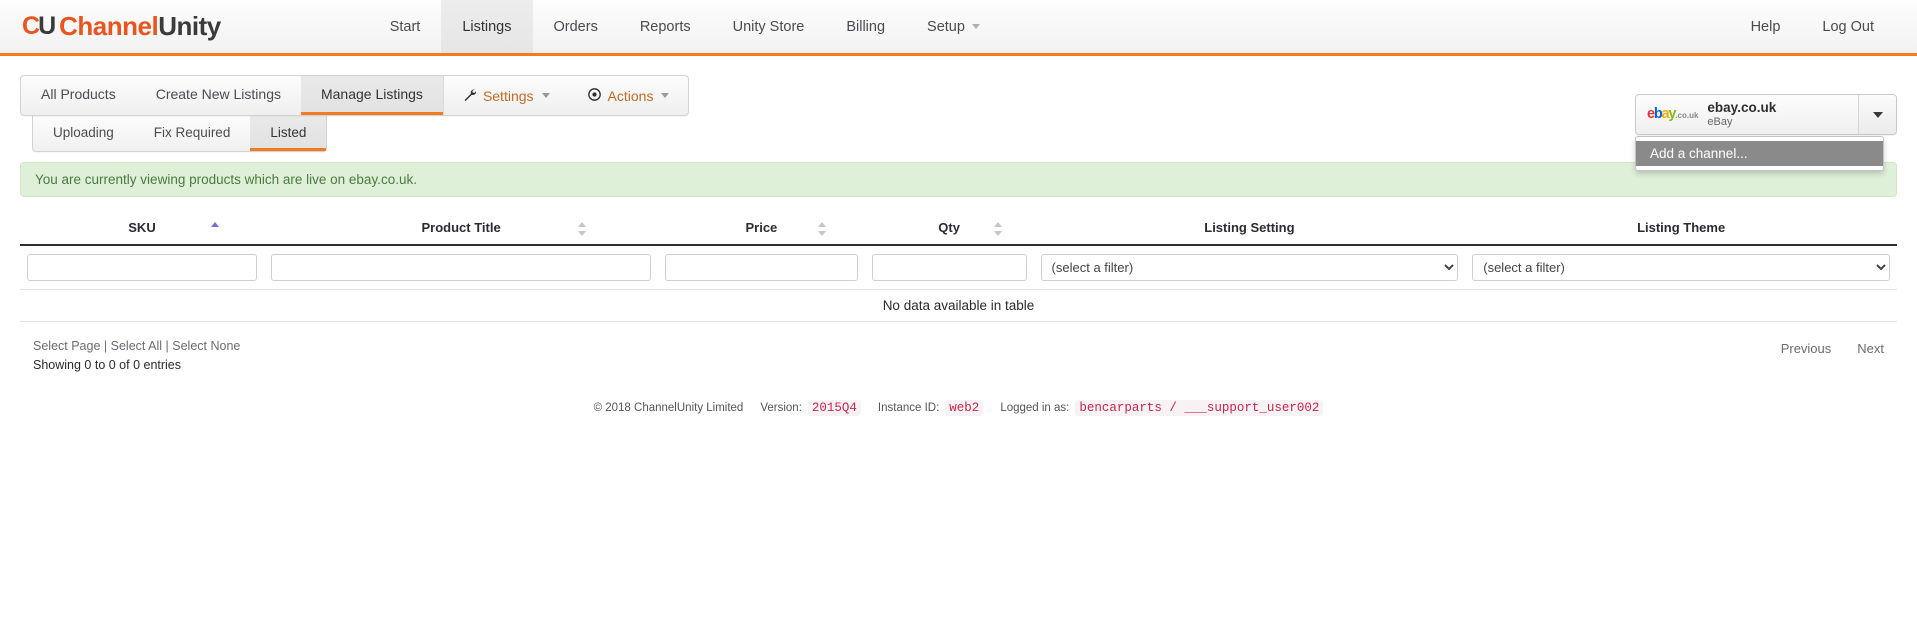 This screenshot has width=1917, height=623. Describe the element at coordinates (215, 228) in the screenshot. I see `sort-indicator-sku` at that location.